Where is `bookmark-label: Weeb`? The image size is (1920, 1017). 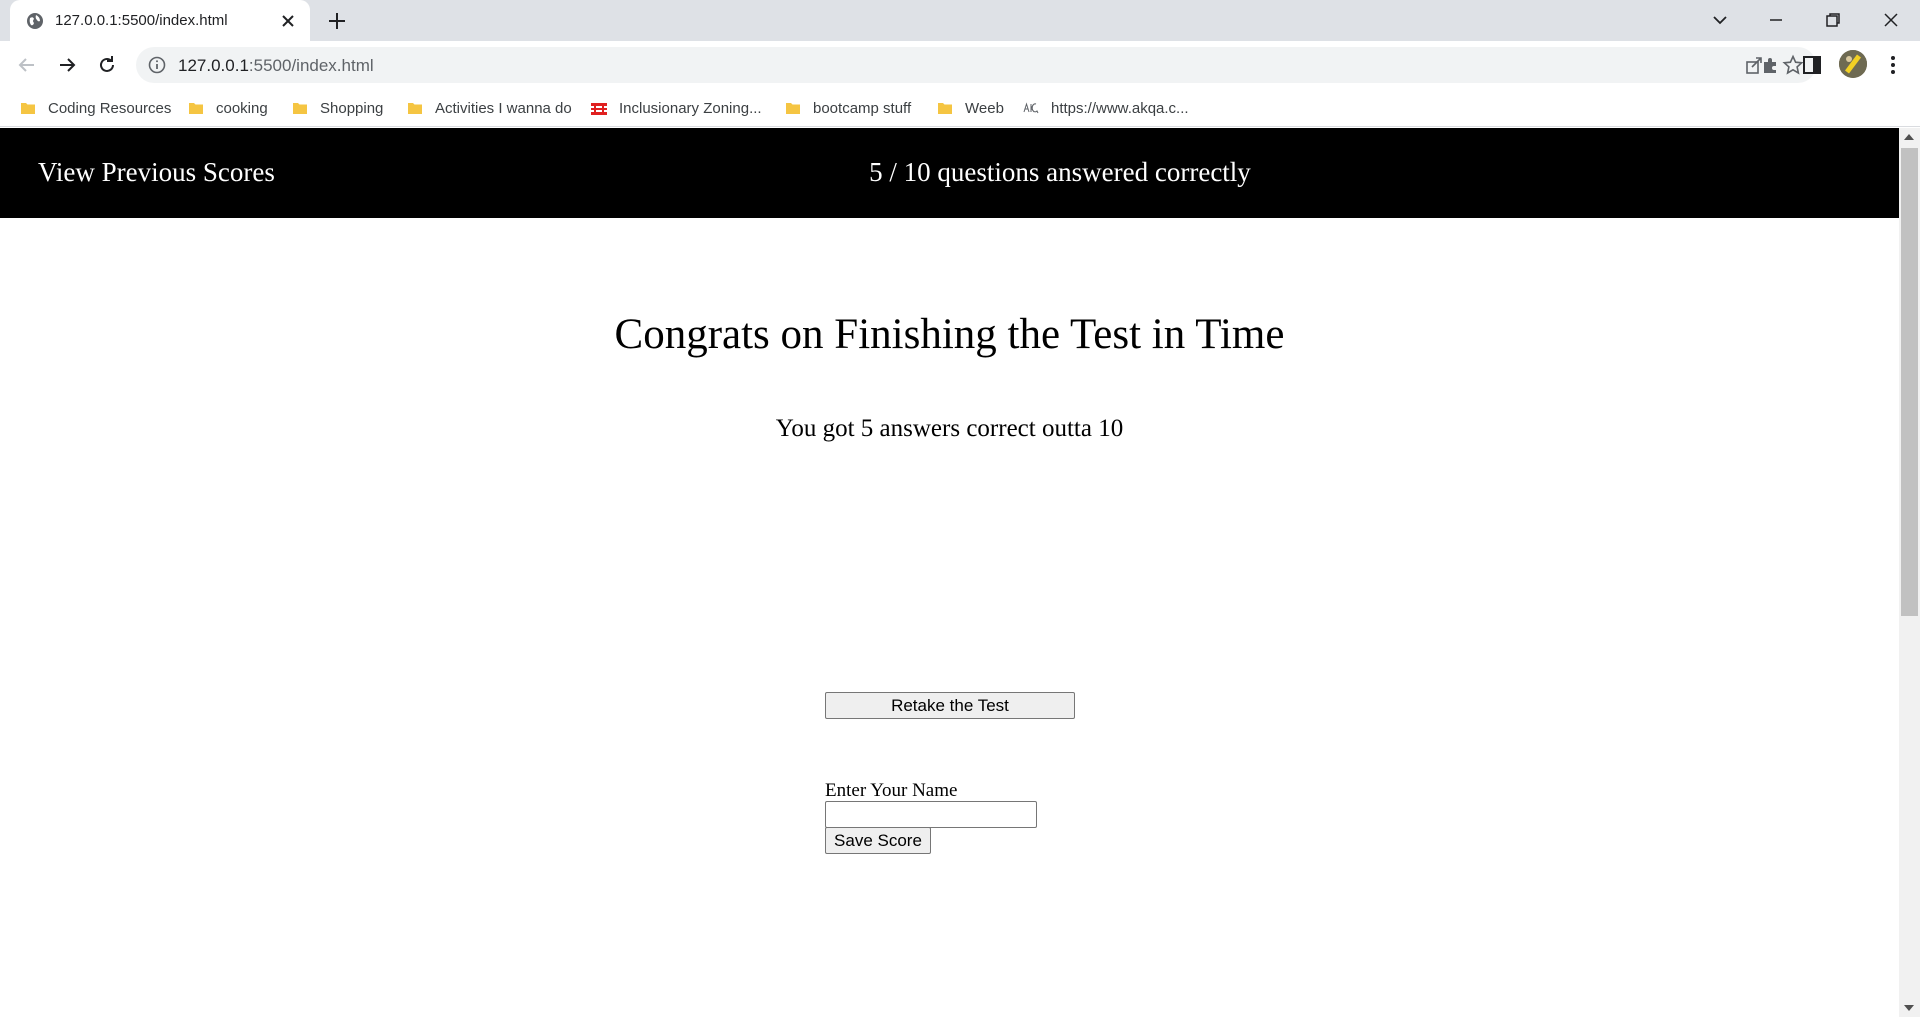
bookmark-label: Weeb is located at coordinates (984, 108).